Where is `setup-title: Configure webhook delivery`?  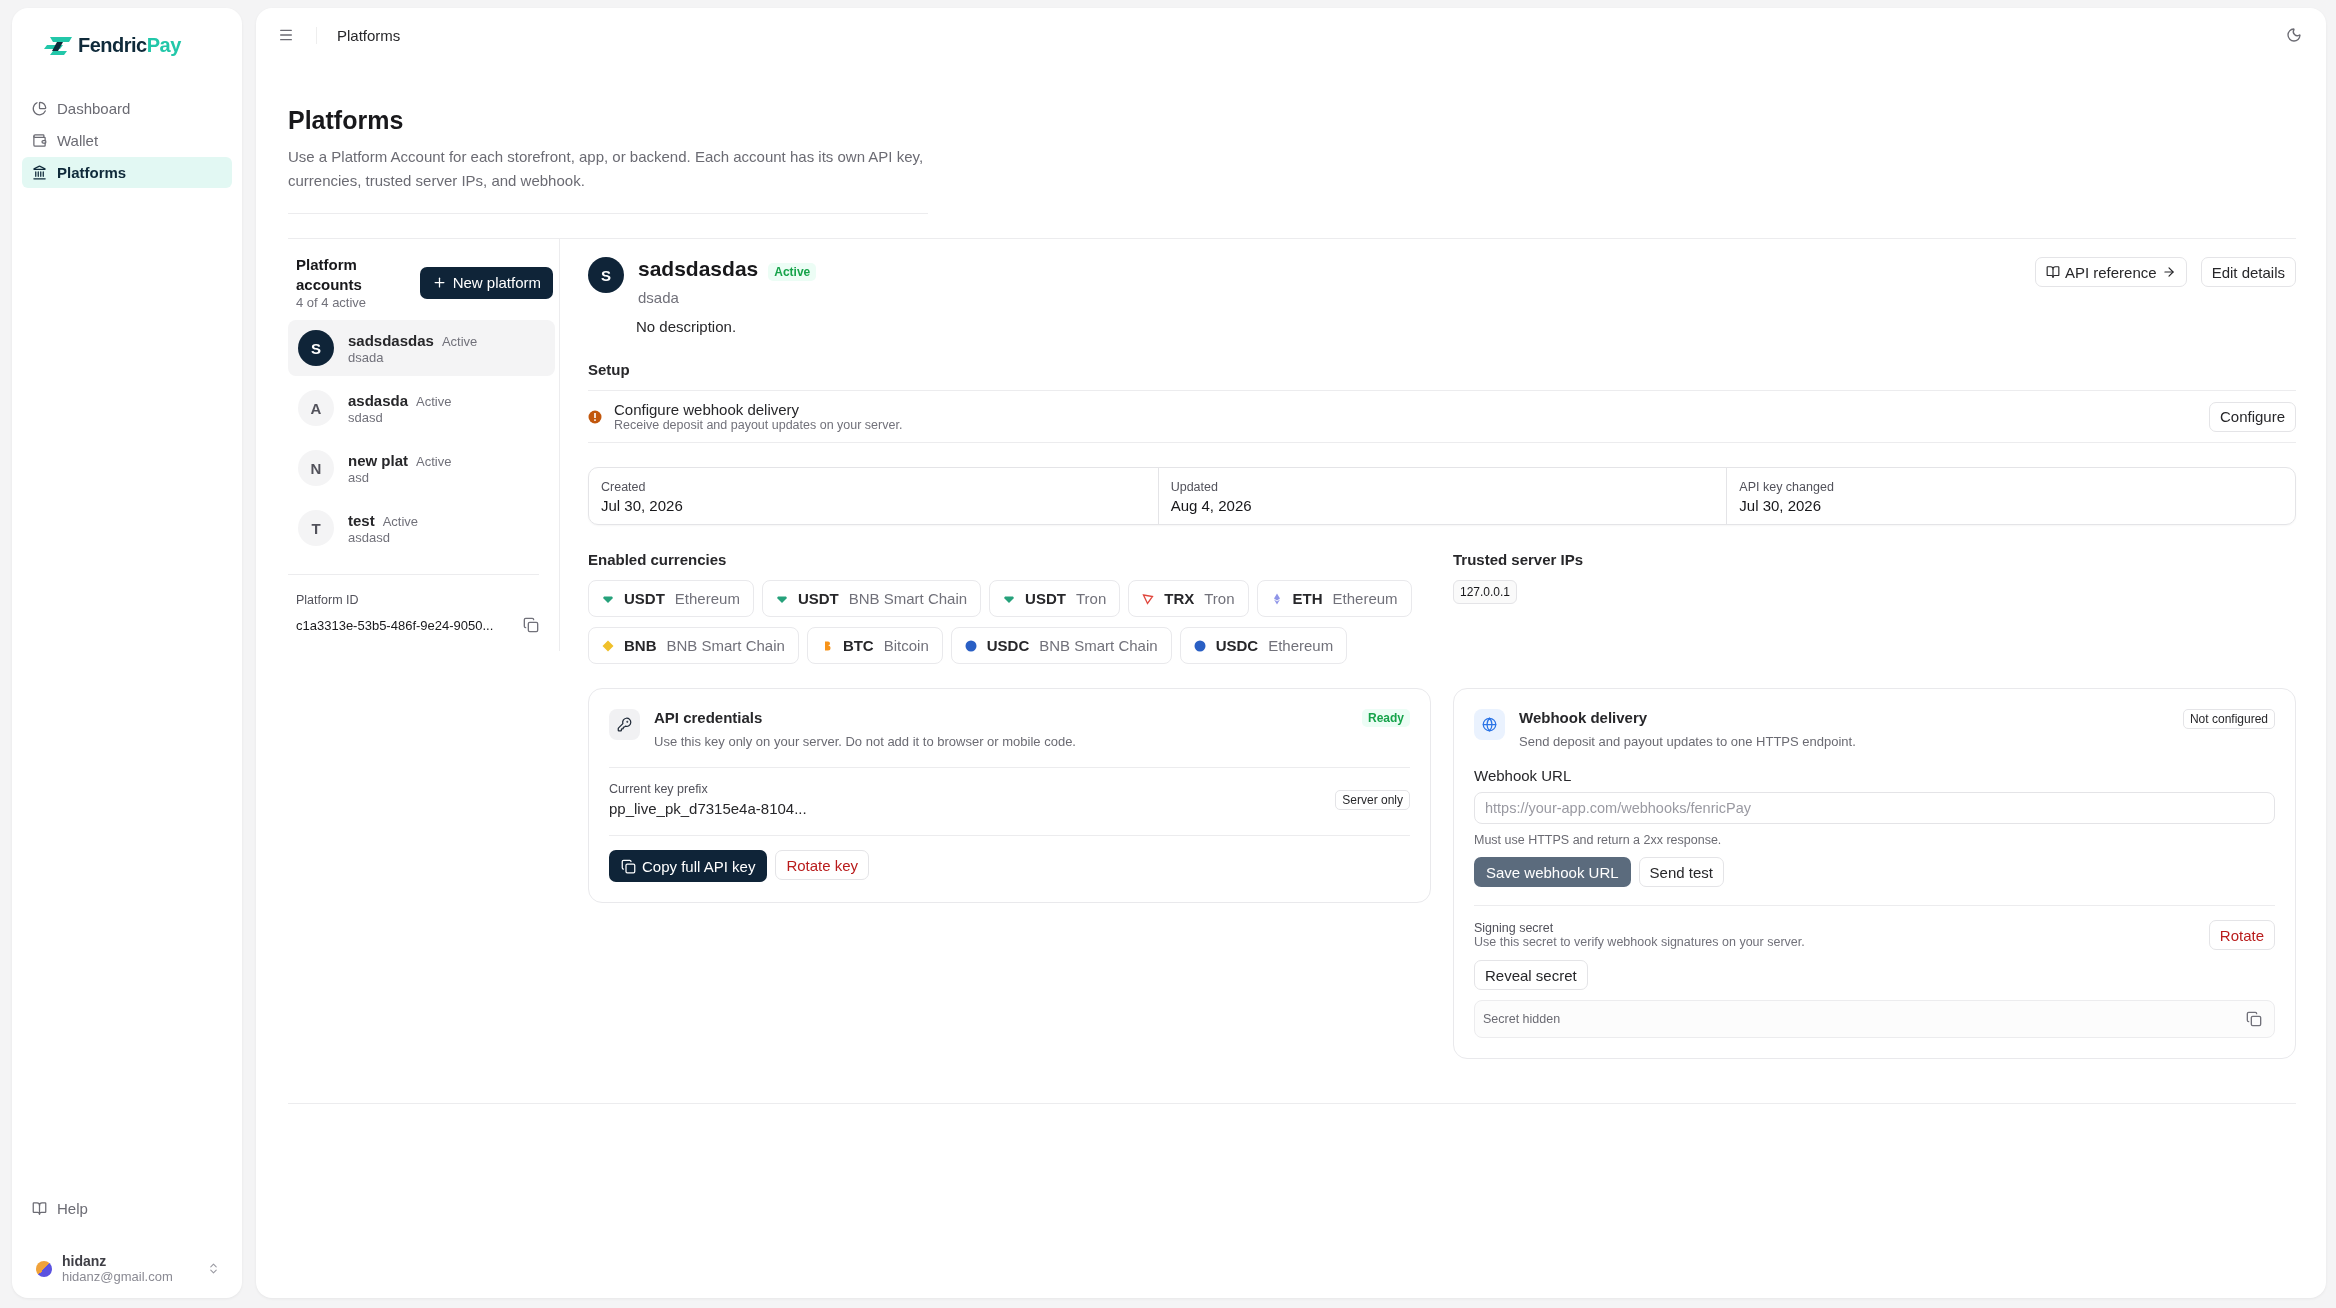
setup-title: Configure webhook delivery is located at coordinates (707, 409).